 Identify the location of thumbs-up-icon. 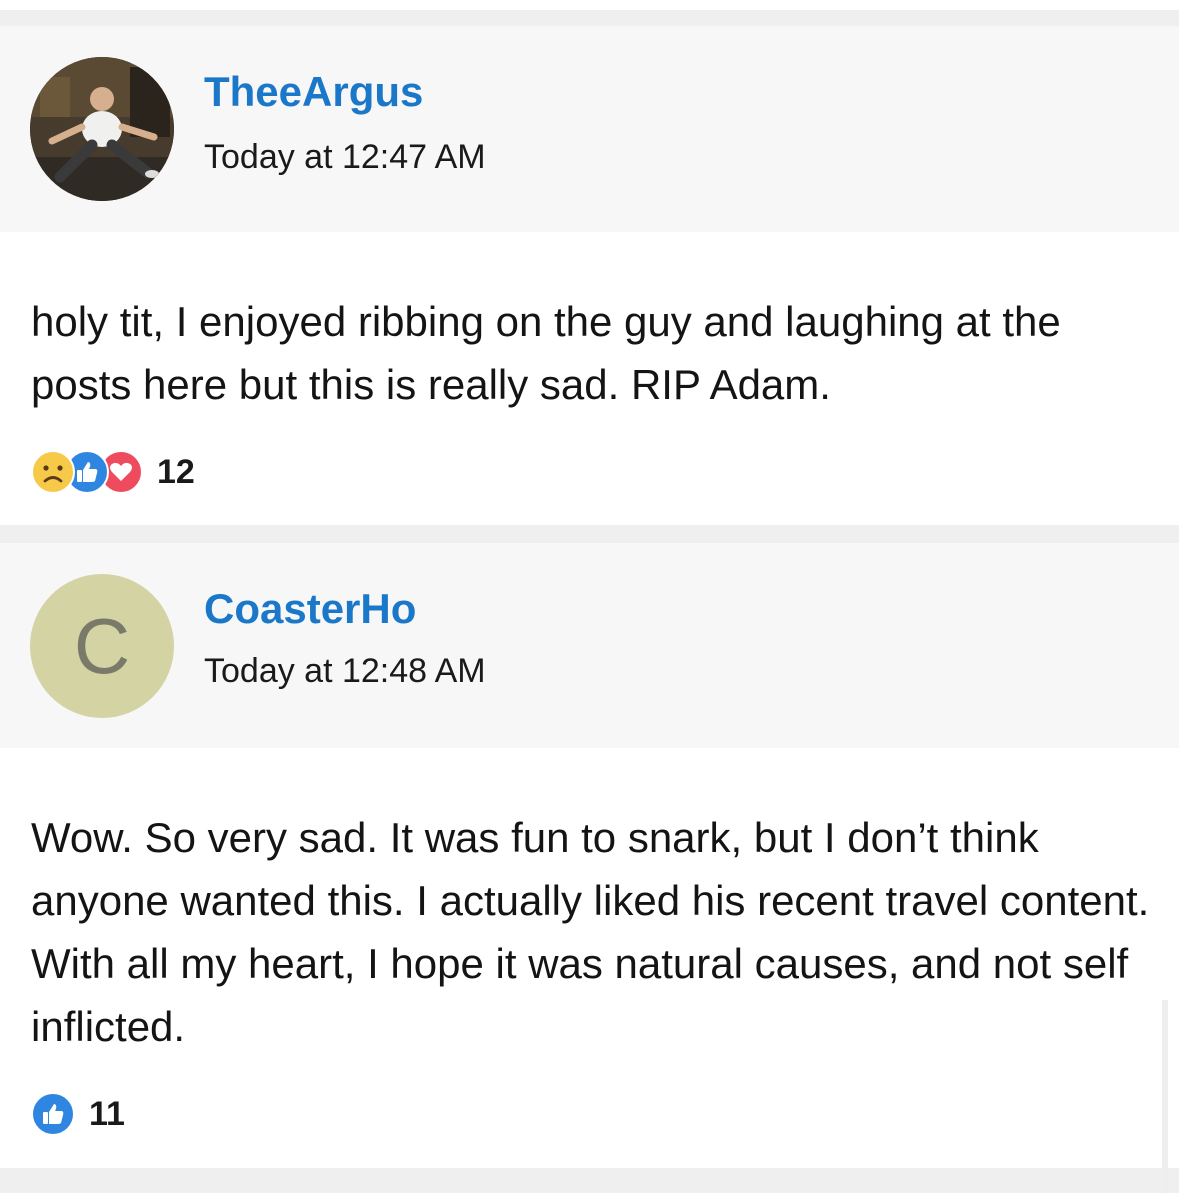
(53, 1114).